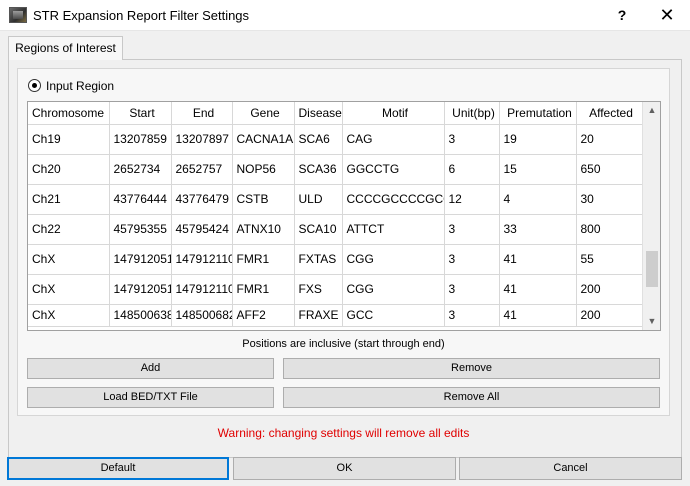  Describe the element at coordinates (18, 15) in the screenshot. I see `app-icon` at that location.